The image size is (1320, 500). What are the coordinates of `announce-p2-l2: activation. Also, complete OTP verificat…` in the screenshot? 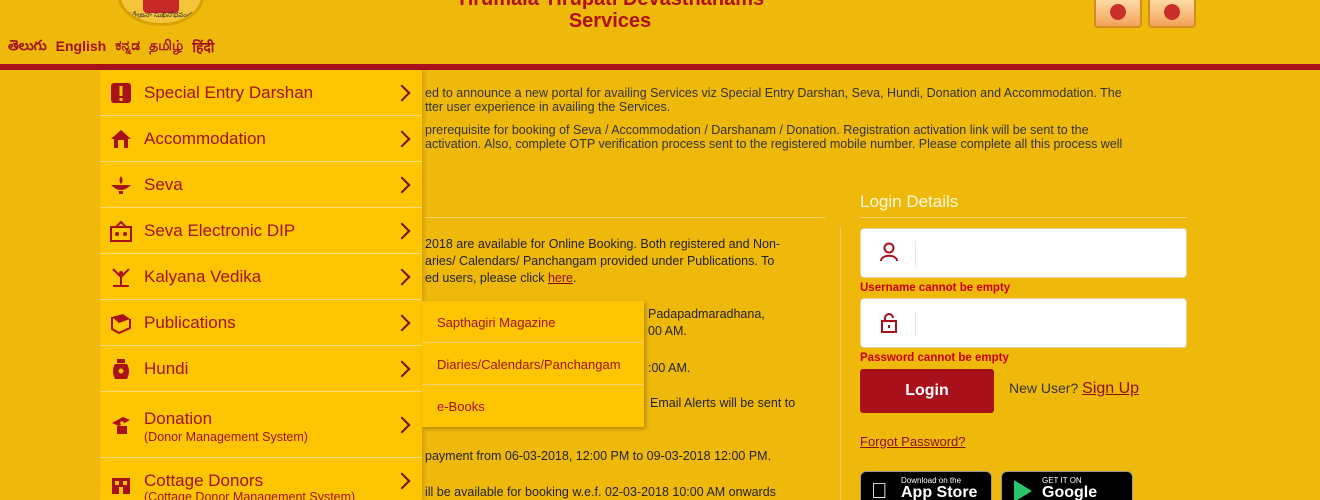 It's located at (774, 144).